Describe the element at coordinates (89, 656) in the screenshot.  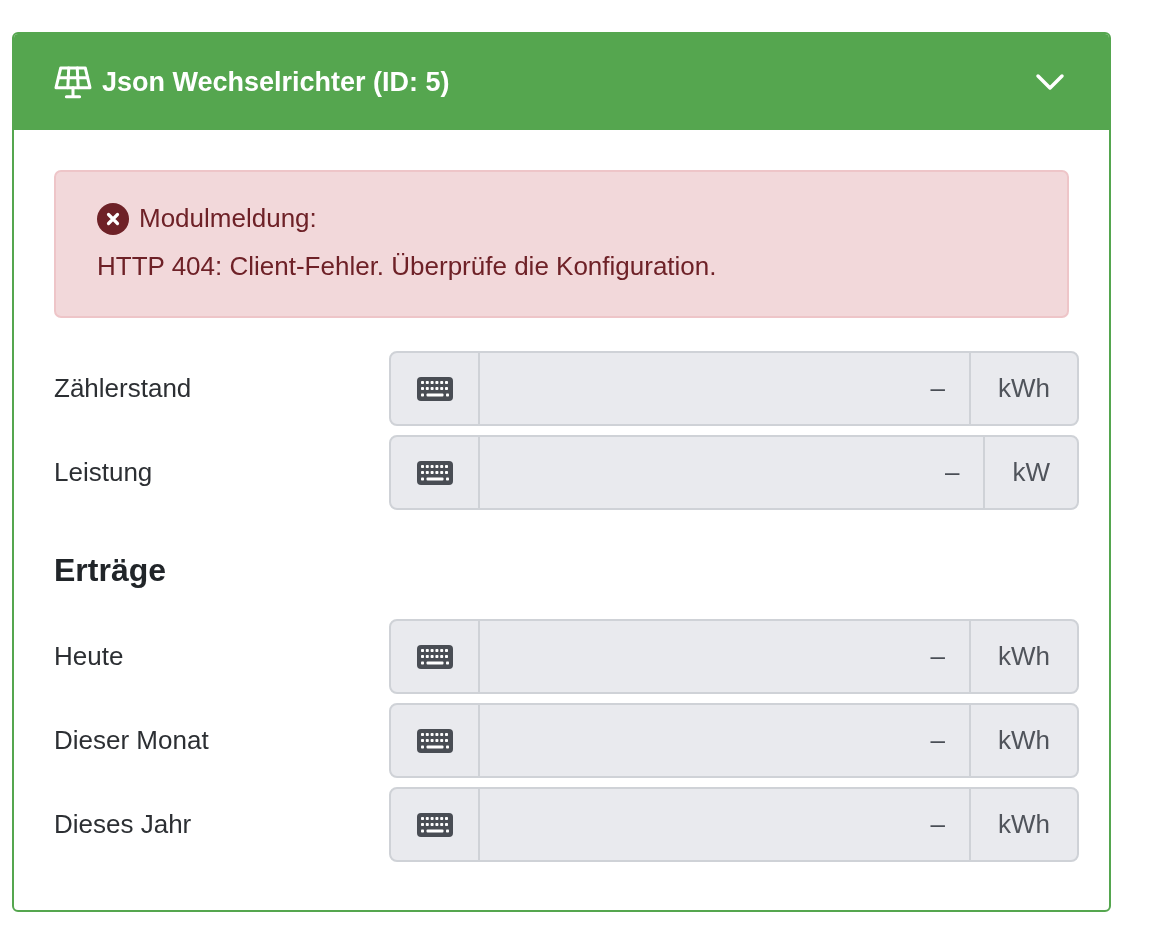
I see `field-label: Heute` at that location.